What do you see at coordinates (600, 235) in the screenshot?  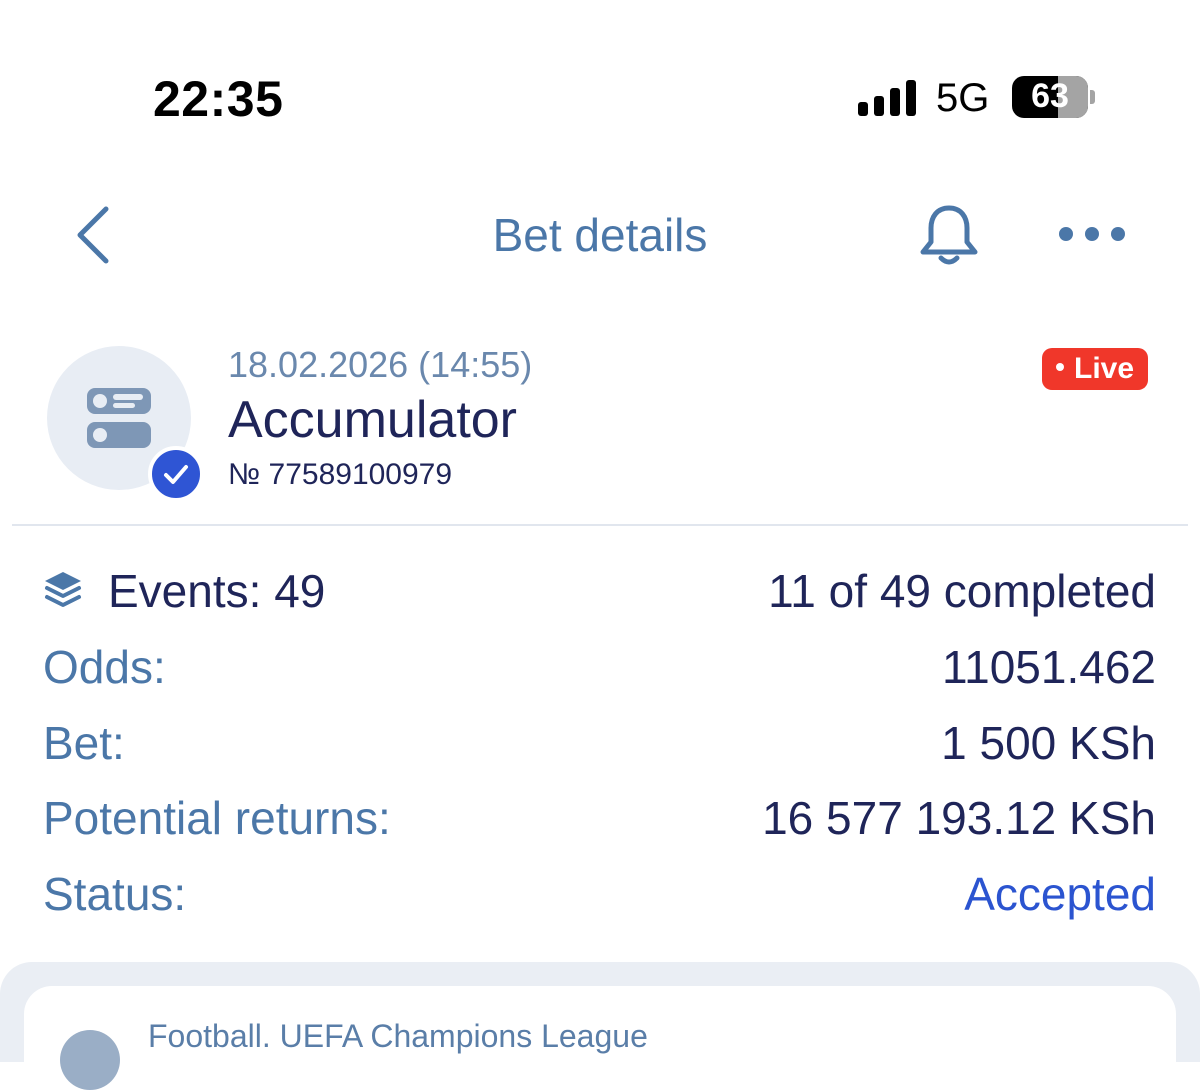 I see `page-title: Bet details` at bounding box center [600, 235].